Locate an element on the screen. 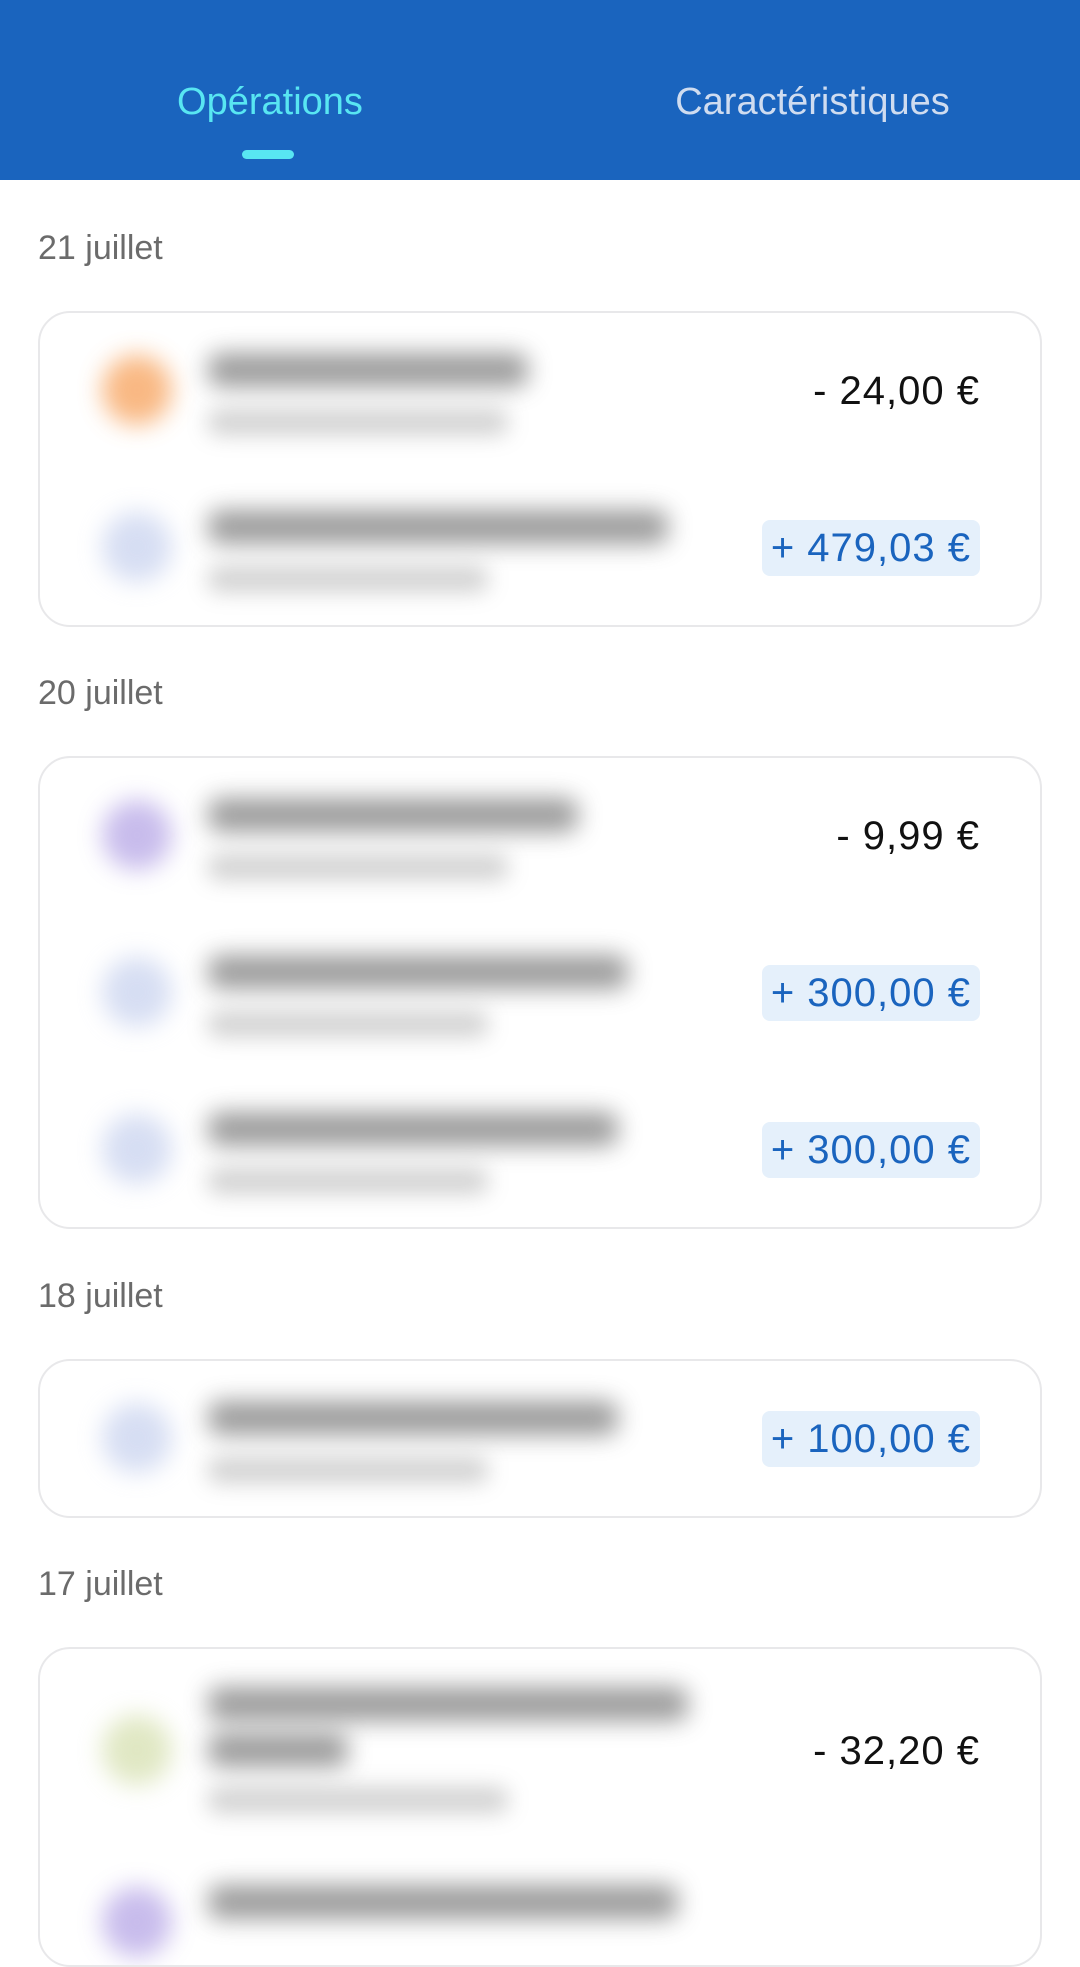  active-tab-indicator is located at coordinates (268, 154).